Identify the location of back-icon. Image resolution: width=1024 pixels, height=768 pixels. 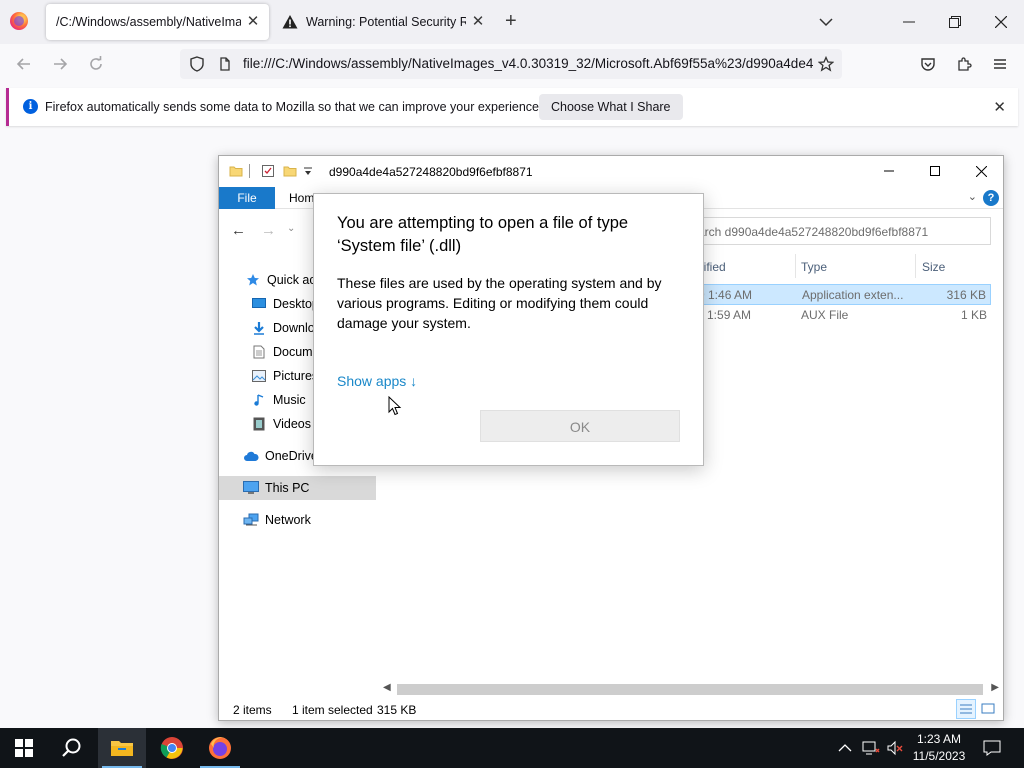
(24, 64).